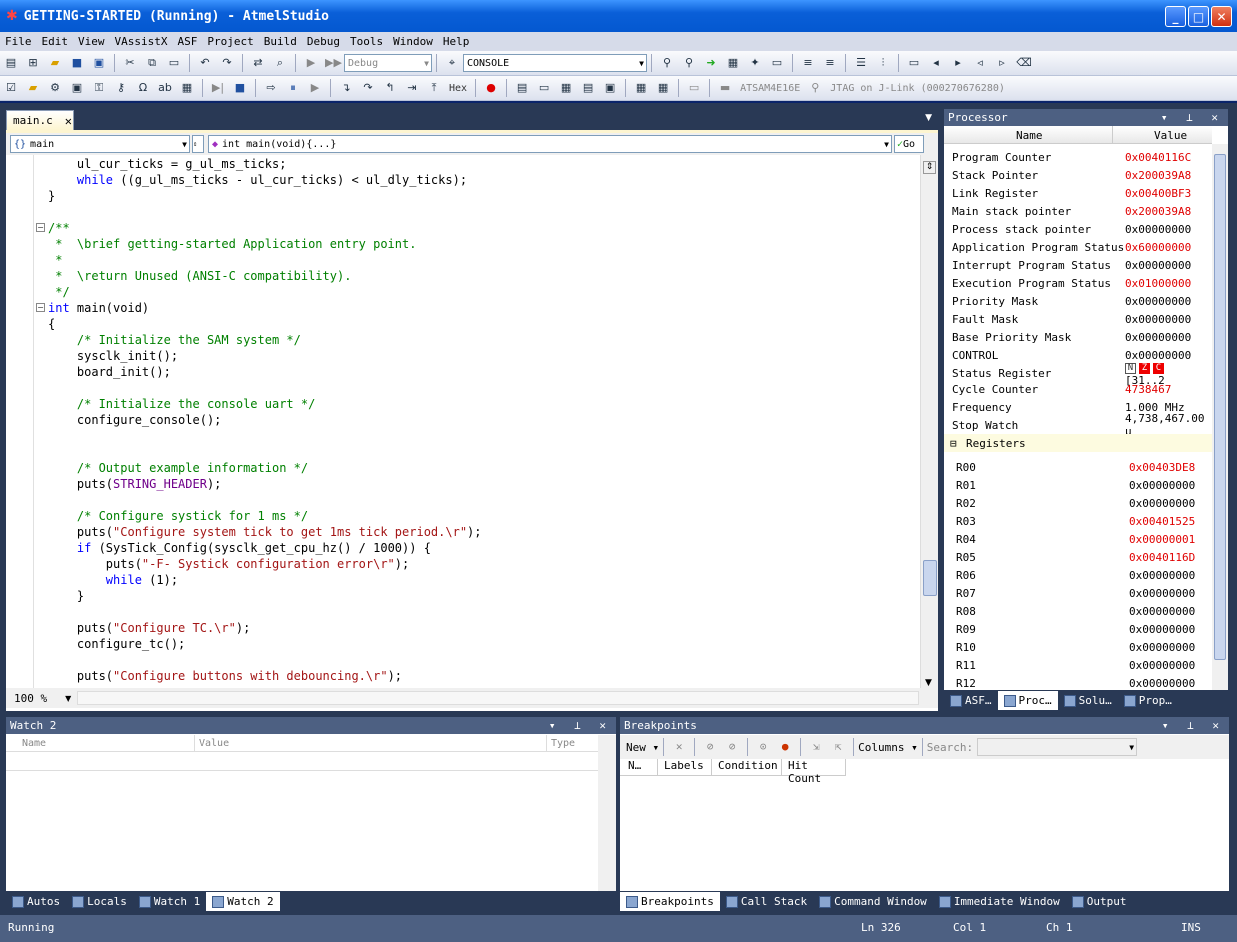  What do you see at coordinates (1057, 747) in the screenshot?
I see `search-input: ▼` at bounding box center [1057, 747].